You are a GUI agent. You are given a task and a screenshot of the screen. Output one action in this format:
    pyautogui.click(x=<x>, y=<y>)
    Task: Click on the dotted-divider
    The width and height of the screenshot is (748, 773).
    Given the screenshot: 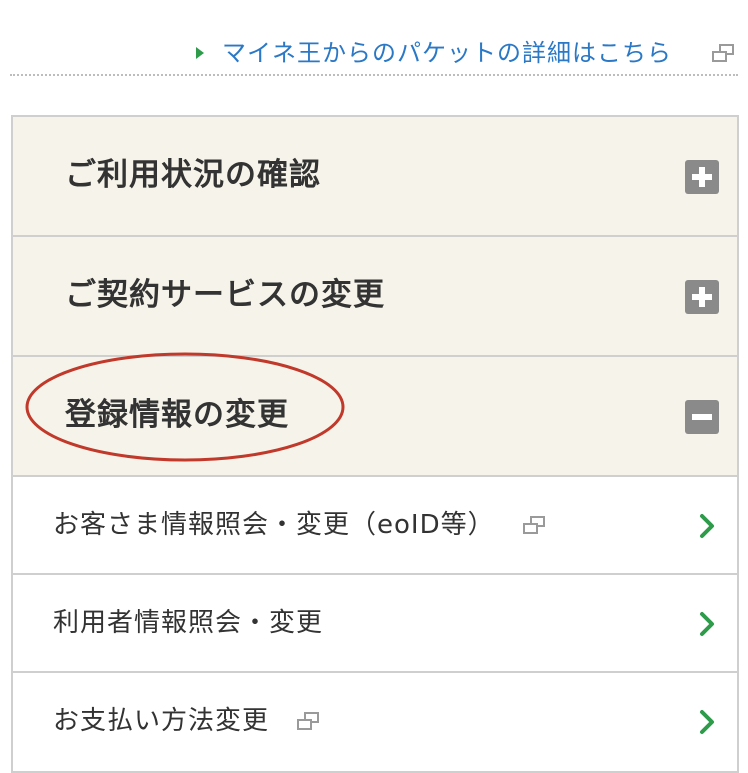 What is the action you would take?
    pyautogui.click(x=374, y=75)
    